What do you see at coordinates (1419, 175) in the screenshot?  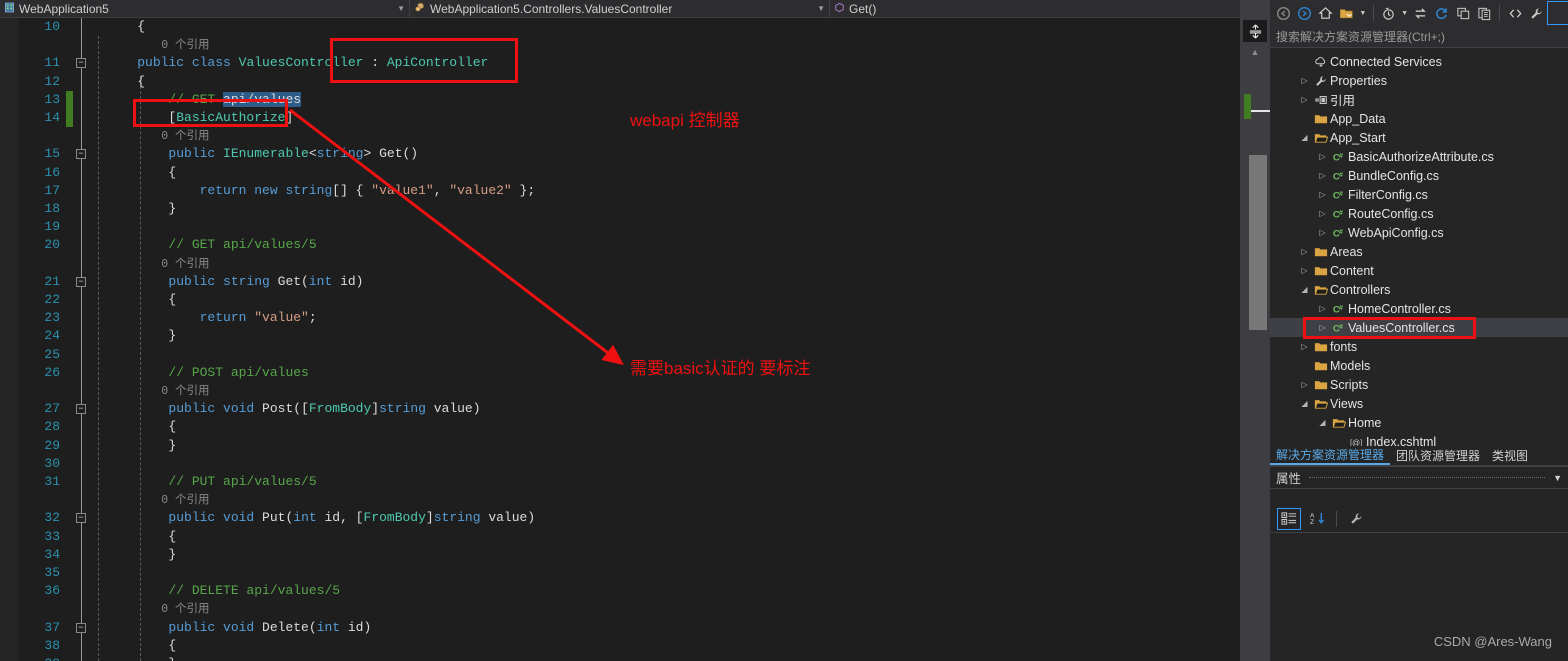 I see `tree-item: ▷ C # BundleConfig.cs` at bounding box center [1419, 175].